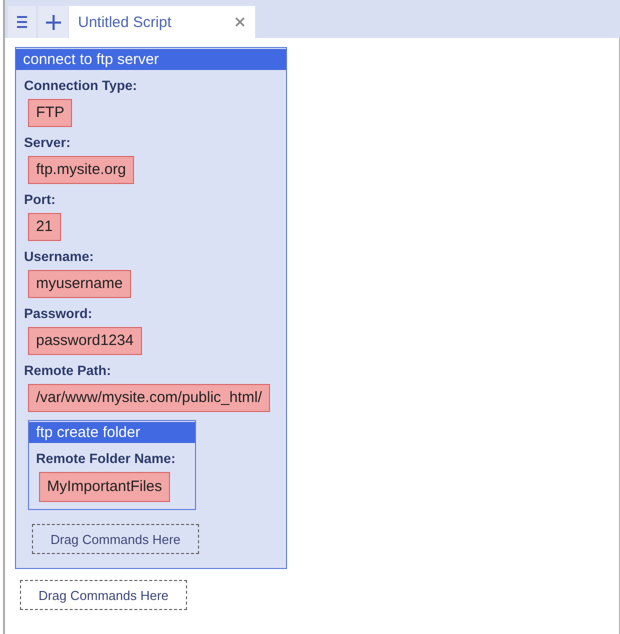 This screenshot has width=620, height=634. Describe the element at coordinates (81, 170) in the screenshot. I see `parameter-value: ftp.mysite.org` at that location.